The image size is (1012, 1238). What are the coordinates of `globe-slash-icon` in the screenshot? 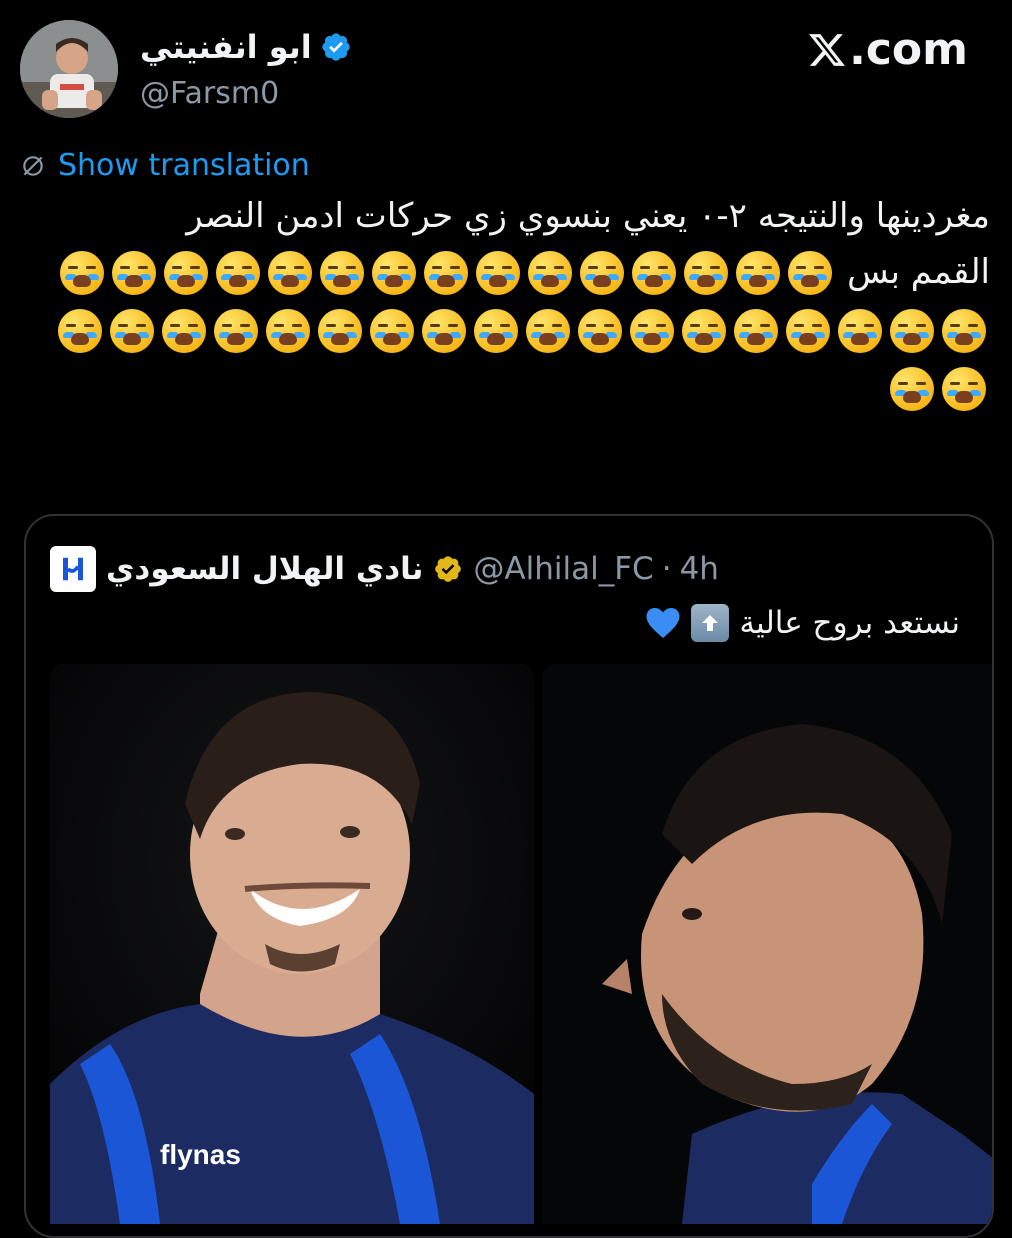 It's located at (33, 165).